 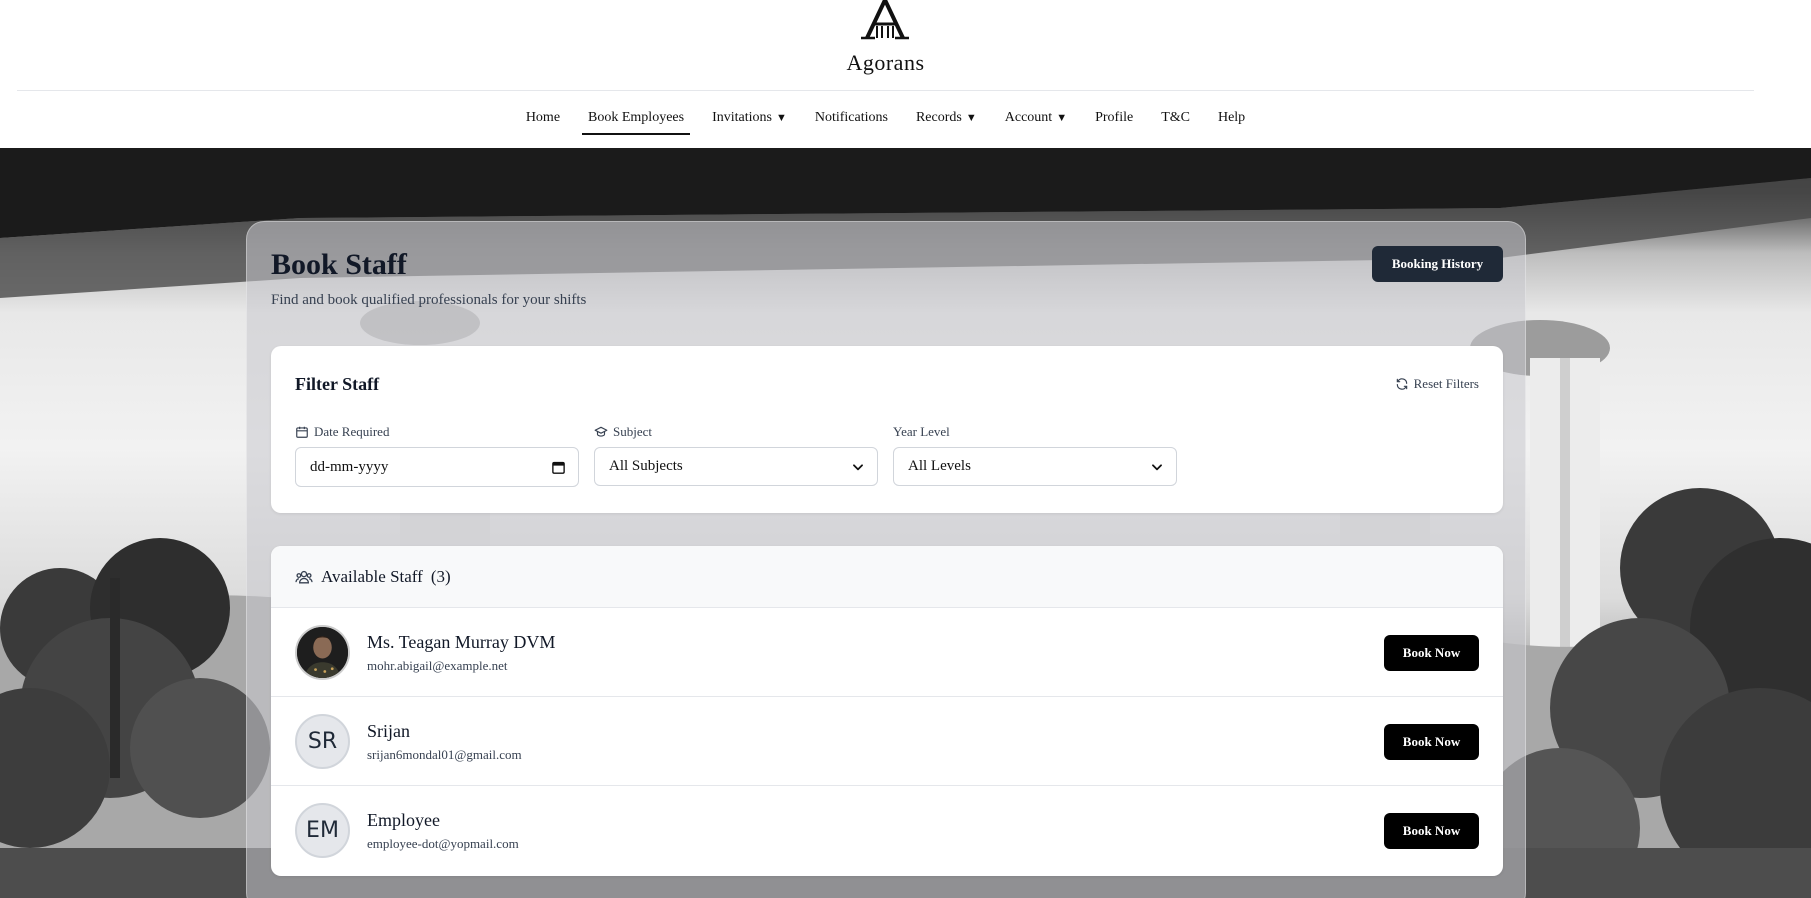 I want to click on booking-history-button: Booking History, so click(x=1437, y=264).